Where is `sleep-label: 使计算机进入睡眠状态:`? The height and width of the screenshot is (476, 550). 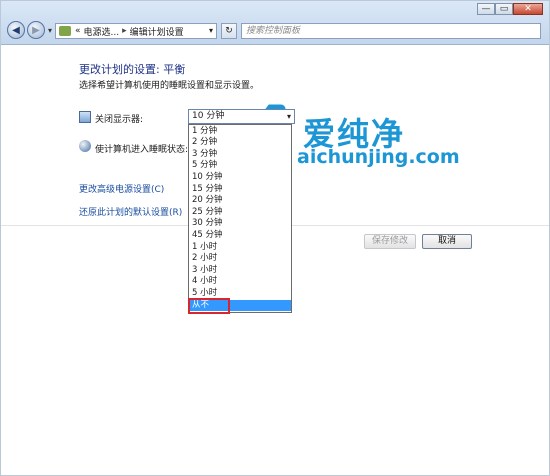 sleep-label: 使计算机进入睡眠状态: is located at coordinates (142, 150).